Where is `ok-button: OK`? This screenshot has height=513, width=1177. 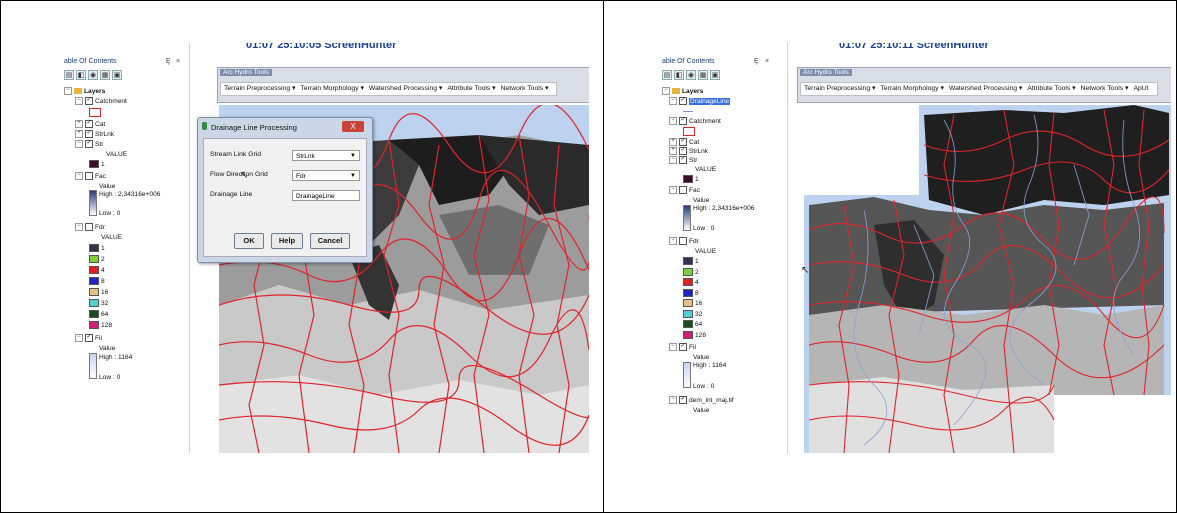 ok-button: OK is located at coordinates (249, 241).